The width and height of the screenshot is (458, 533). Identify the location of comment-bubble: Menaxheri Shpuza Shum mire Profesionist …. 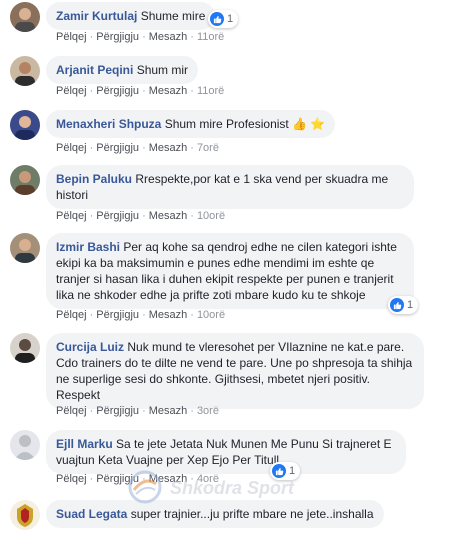
(191, 124).